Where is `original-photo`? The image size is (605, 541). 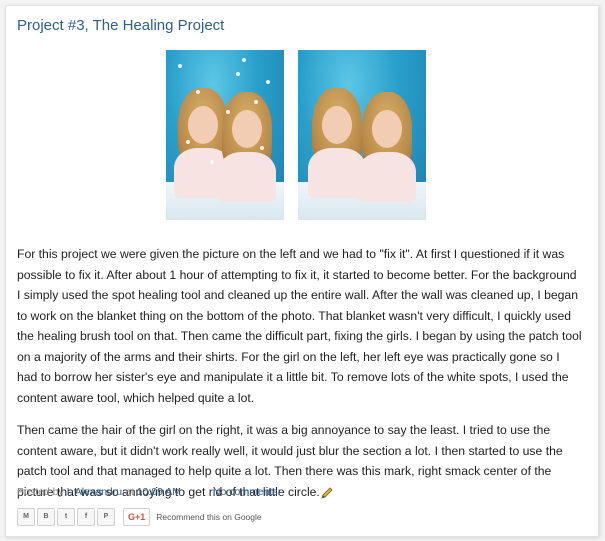 original-photo is located at coordinates (225, 135).